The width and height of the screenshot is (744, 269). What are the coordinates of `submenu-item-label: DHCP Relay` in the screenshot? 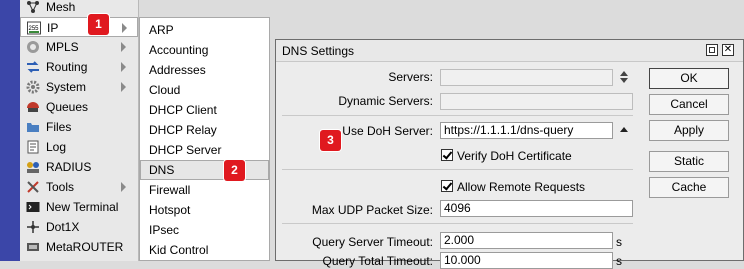 It's located at (183, 130).